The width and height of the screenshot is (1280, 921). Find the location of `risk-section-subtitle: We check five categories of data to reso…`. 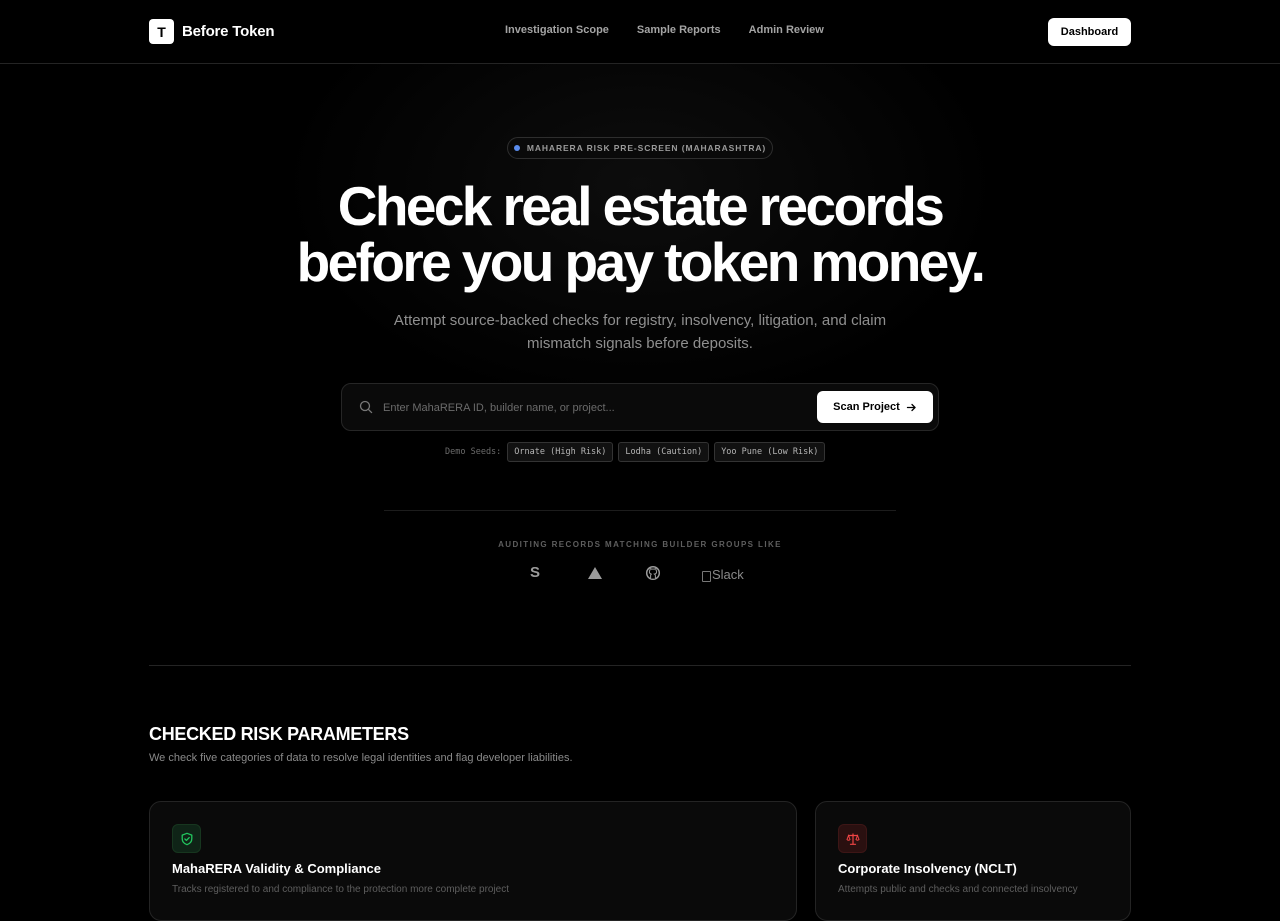

risk-section-subtitle: We check five categories of data to reso… is located at coordinates (361, 758).